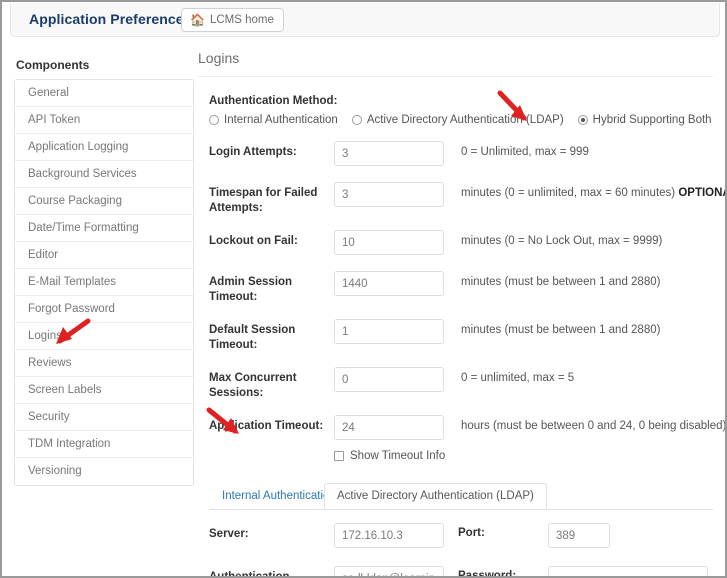 The height and width of the screenshot is (578, 727). Describe the element at coordinates (55, 471) in the screenshot. I see `sidebar-item-label: Versioning` at that location.